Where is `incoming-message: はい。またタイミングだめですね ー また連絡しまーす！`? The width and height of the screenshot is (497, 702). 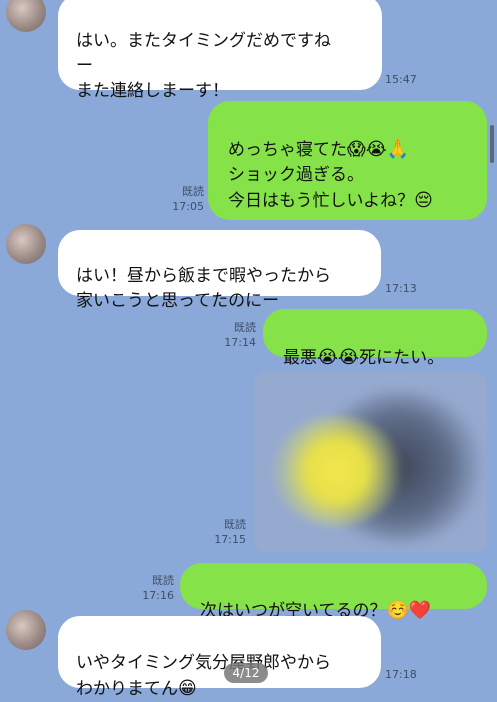
incoming-message: はい。またタイミングだめですね ー また連絡しまーす！ is located at coordinates (220, 50).